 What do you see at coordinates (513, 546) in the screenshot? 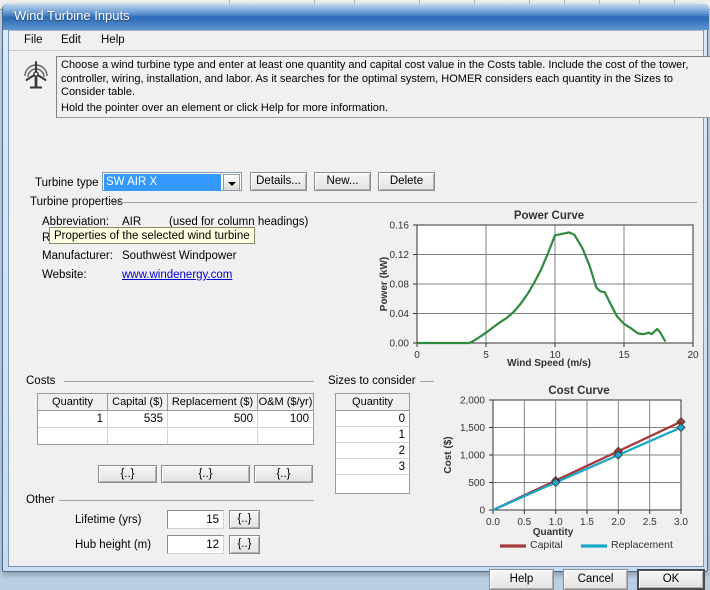
I see `legend-swatch-capital` at bounding box center [513, 546].